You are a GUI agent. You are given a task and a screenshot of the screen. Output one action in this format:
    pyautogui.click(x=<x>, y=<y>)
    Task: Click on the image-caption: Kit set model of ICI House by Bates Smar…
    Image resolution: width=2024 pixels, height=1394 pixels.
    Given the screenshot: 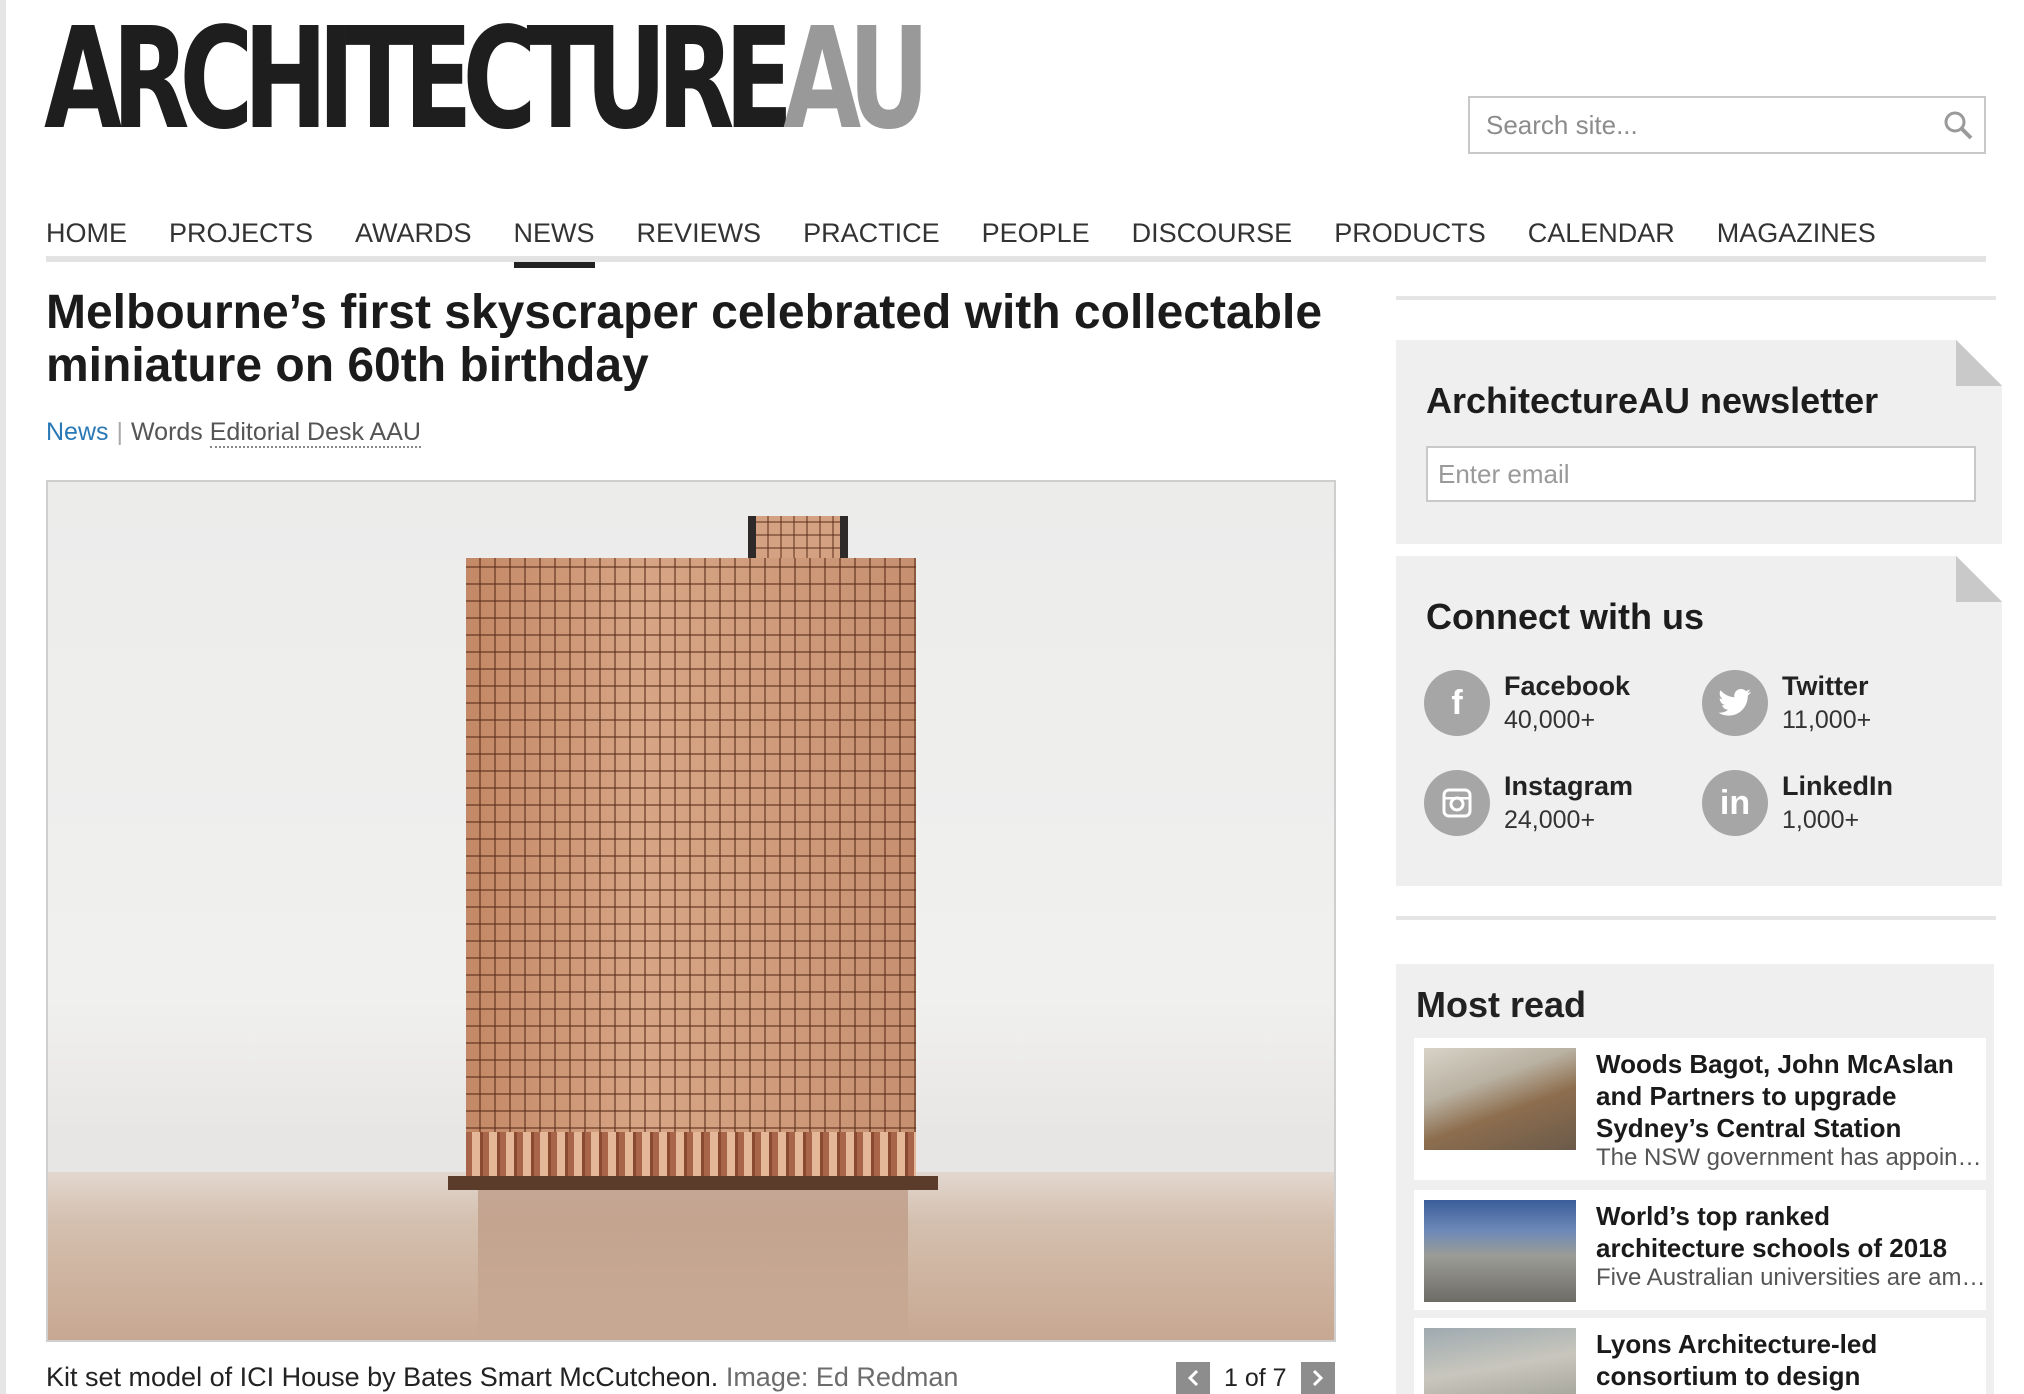 What is the action you would take?
    pyautogui.click(x=502, y=1377)
    